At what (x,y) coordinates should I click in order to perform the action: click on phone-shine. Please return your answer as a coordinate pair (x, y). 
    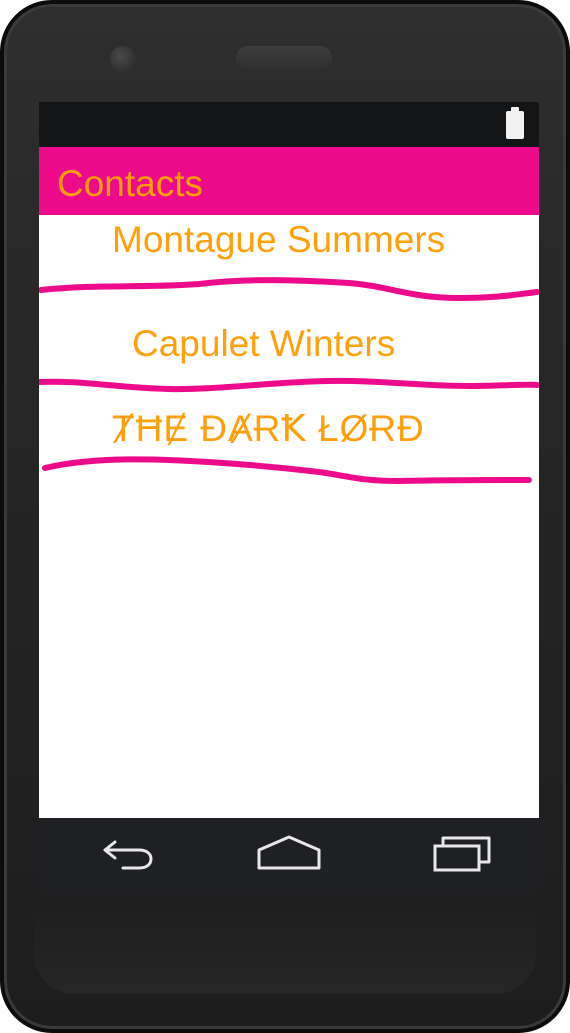
    Looking at the image, I should click on (285, 949).